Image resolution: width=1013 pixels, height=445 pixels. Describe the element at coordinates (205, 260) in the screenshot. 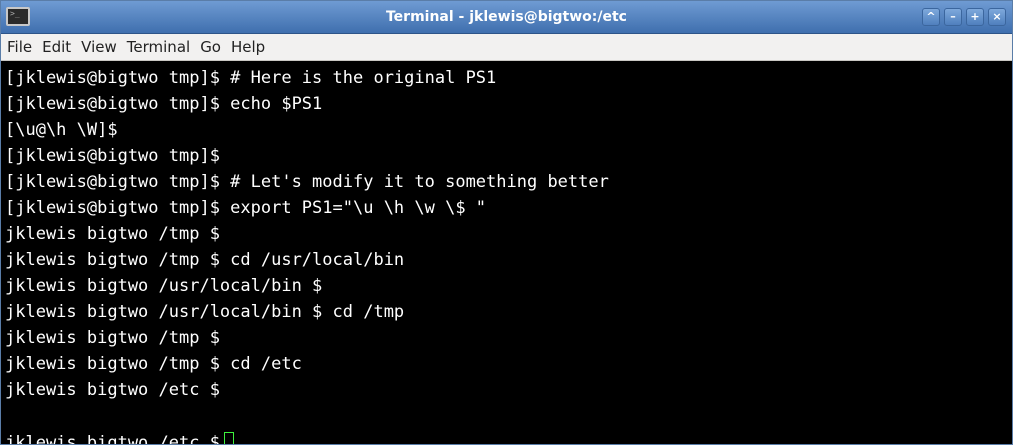

I see `terminal-line: jklewis bigtwo /tmp $ cd /usr/local/bin` at that location.